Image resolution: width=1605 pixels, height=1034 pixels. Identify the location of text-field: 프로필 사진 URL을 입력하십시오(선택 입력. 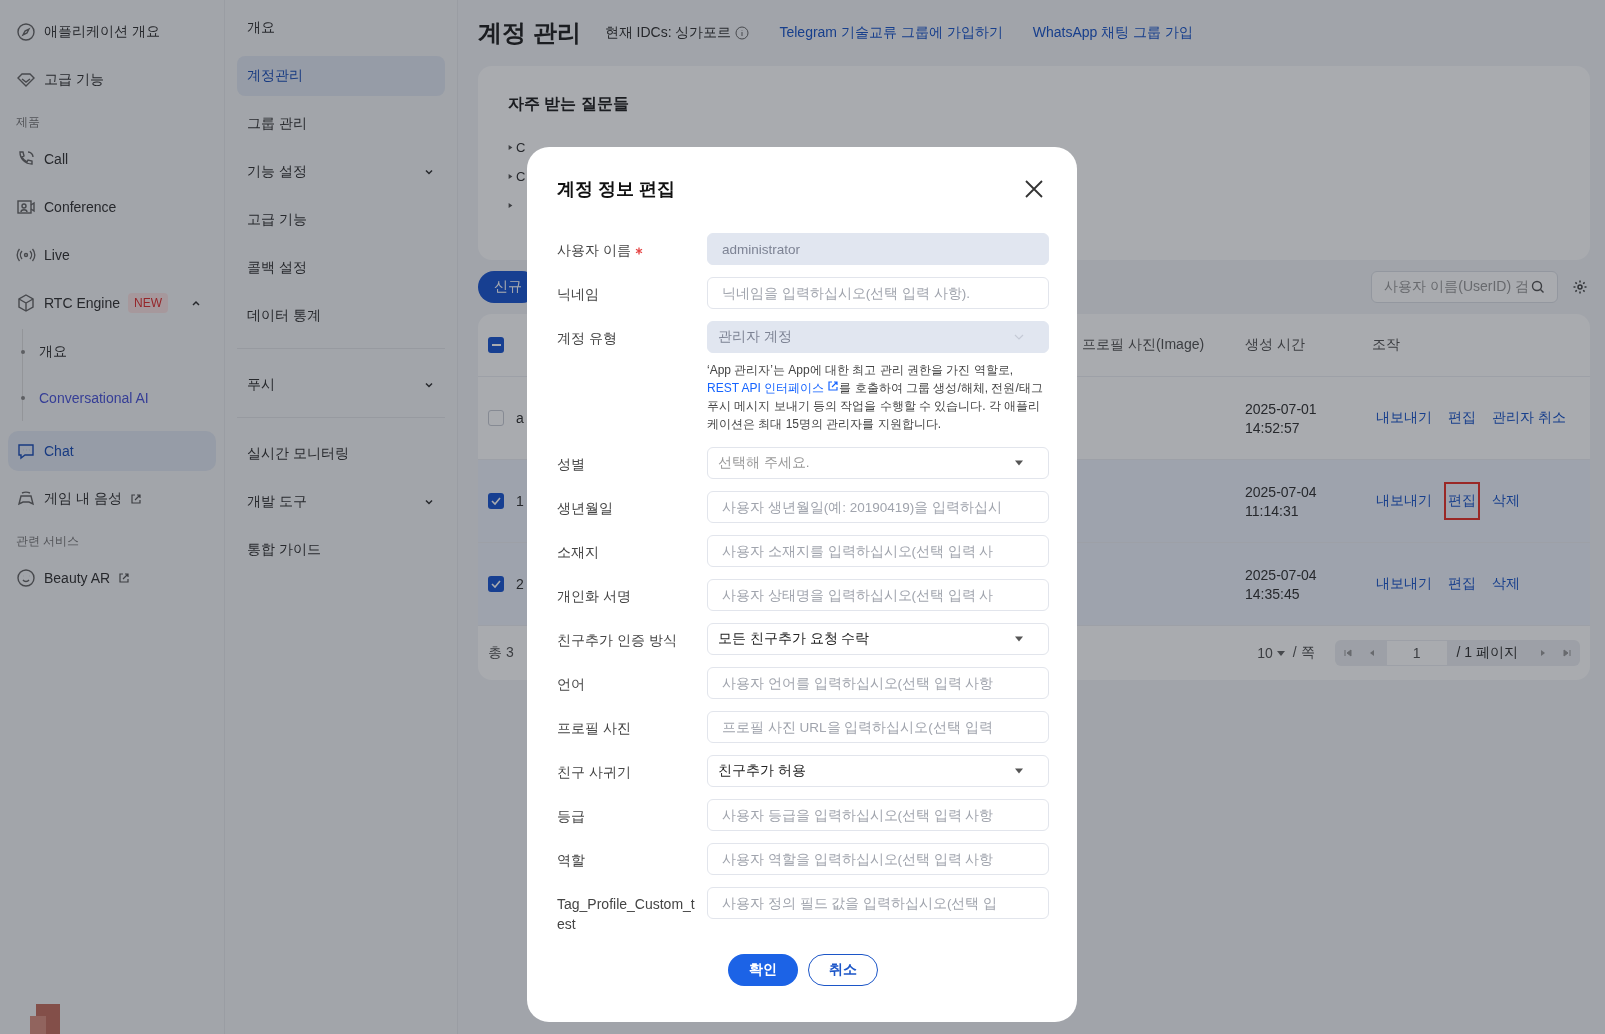
(878, 727).